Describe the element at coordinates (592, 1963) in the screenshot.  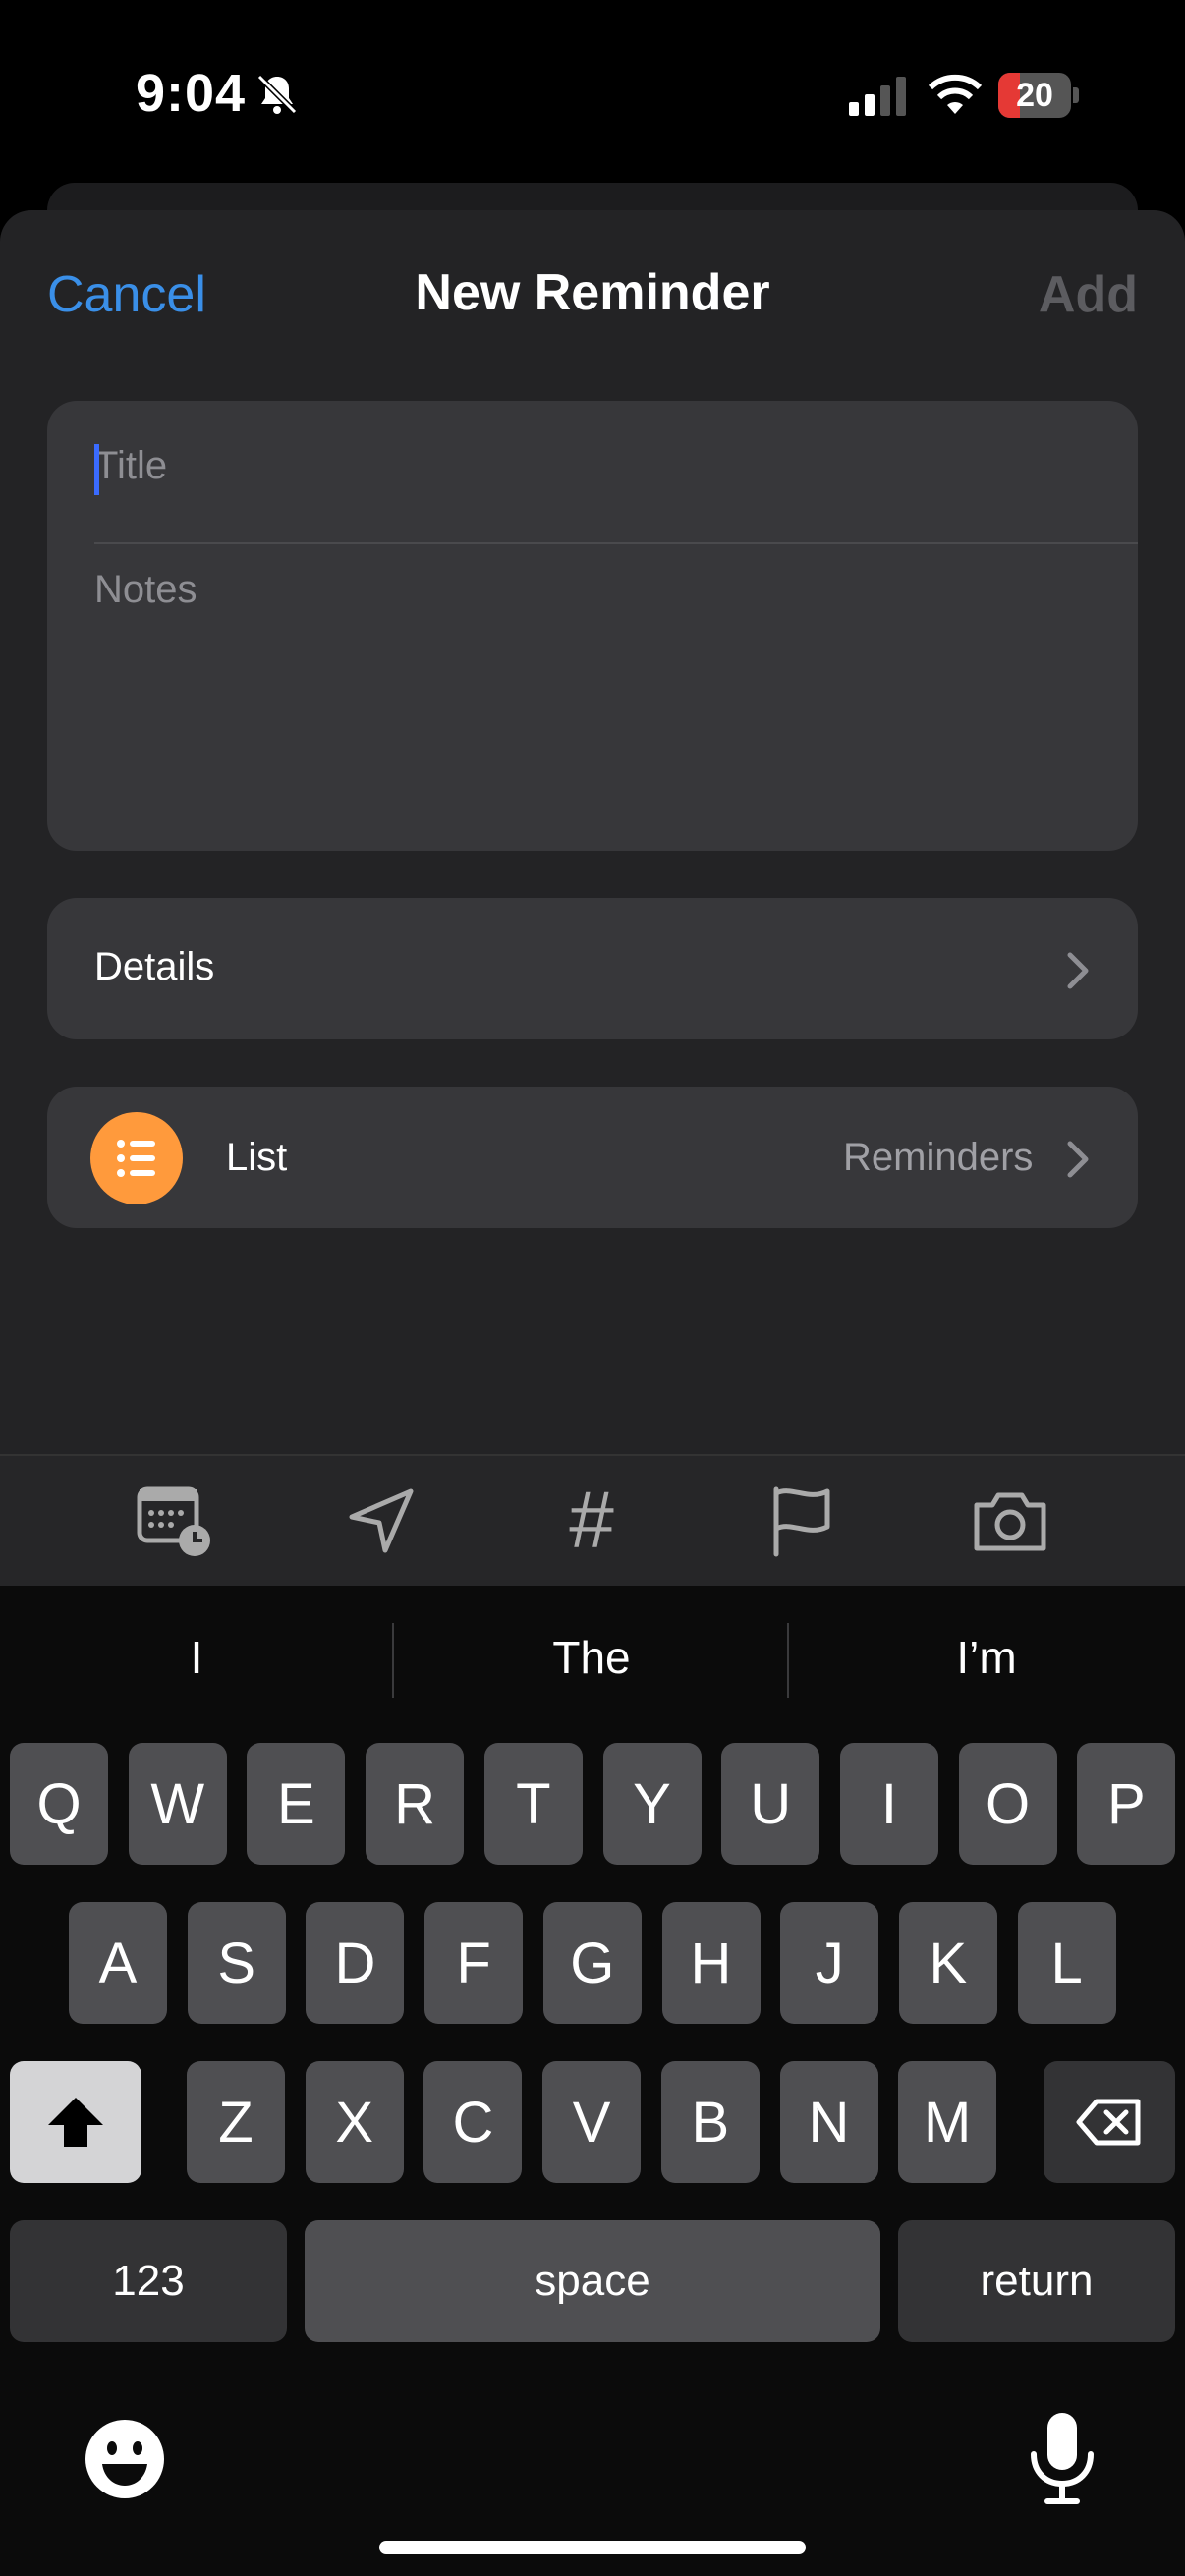
I see `key-g: G` at that location.